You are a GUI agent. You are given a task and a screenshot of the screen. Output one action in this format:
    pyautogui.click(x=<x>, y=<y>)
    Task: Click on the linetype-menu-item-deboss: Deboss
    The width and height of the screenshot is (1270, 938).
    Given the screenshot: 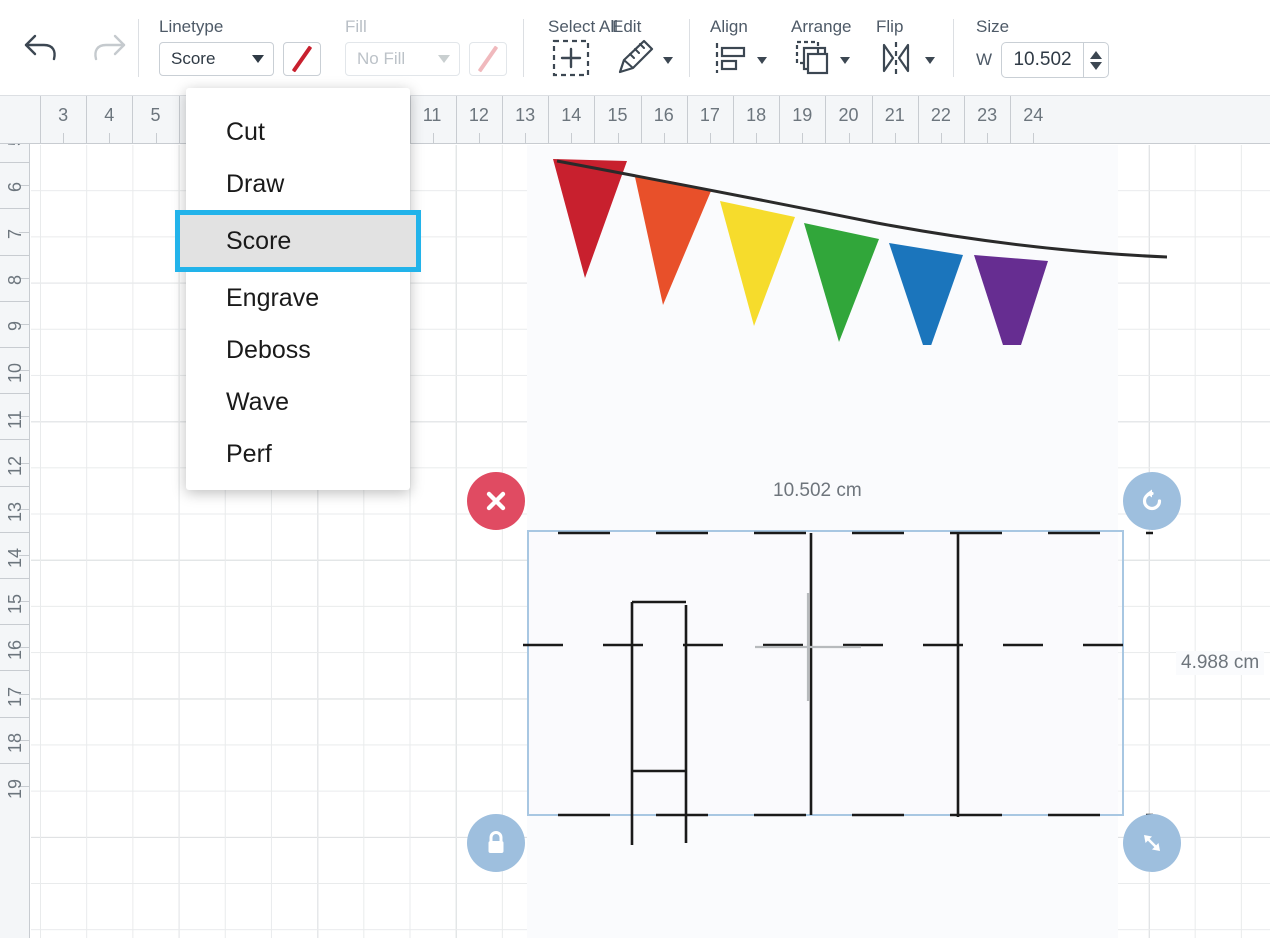 What is the action you would take?
    pyautogui.click(x=298, y=350)
    